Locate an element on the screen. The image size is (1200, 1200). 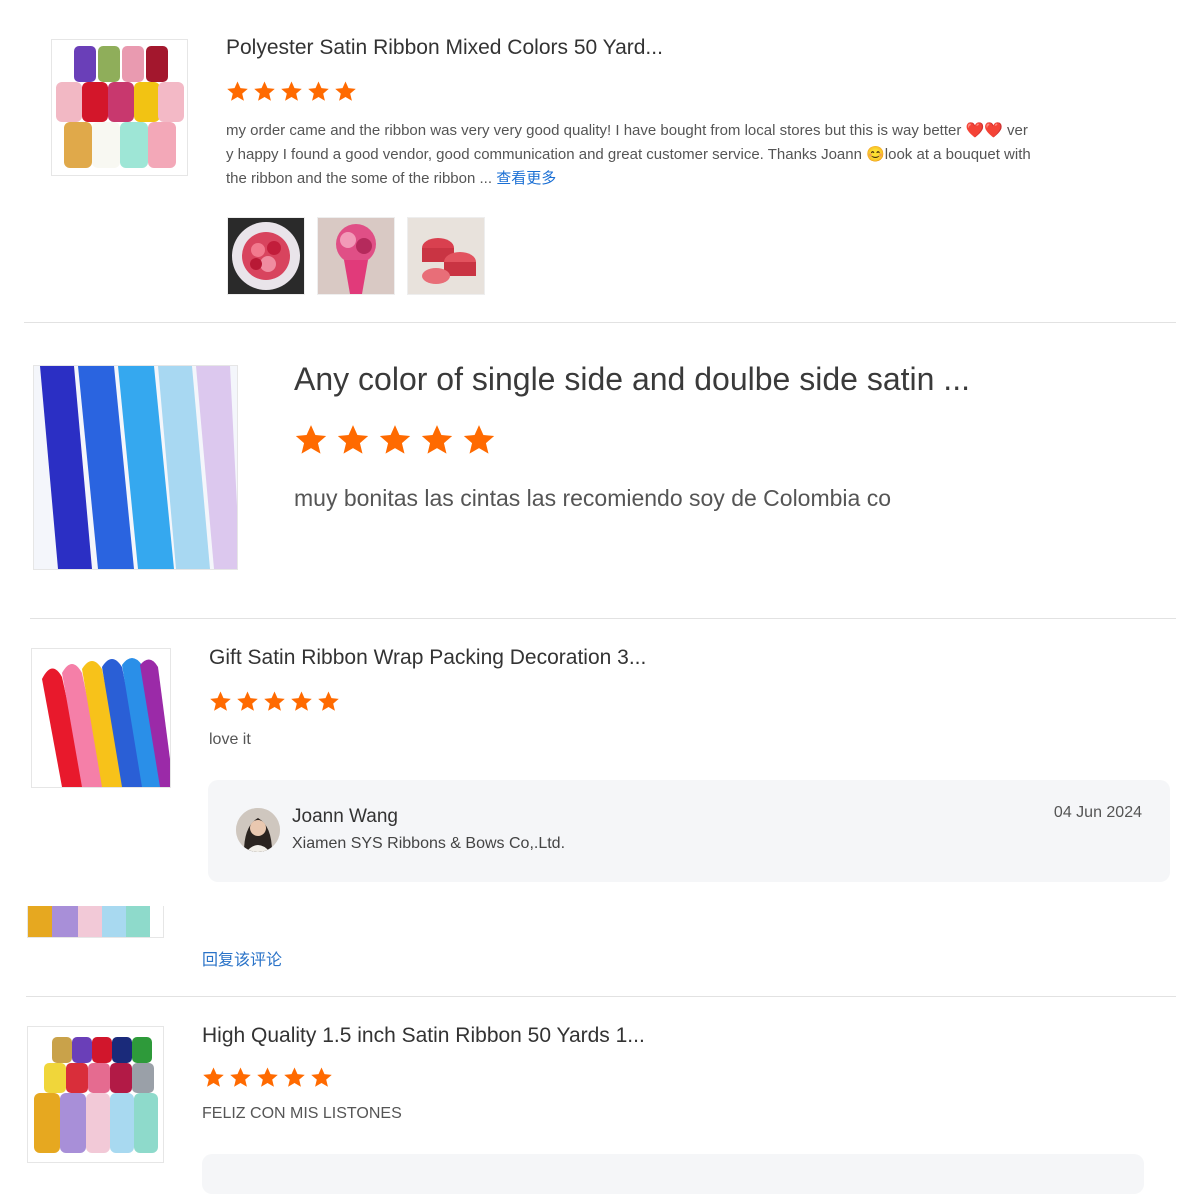
reply-to-review-link: 回复该评论 is located at coordinates (242, 958).